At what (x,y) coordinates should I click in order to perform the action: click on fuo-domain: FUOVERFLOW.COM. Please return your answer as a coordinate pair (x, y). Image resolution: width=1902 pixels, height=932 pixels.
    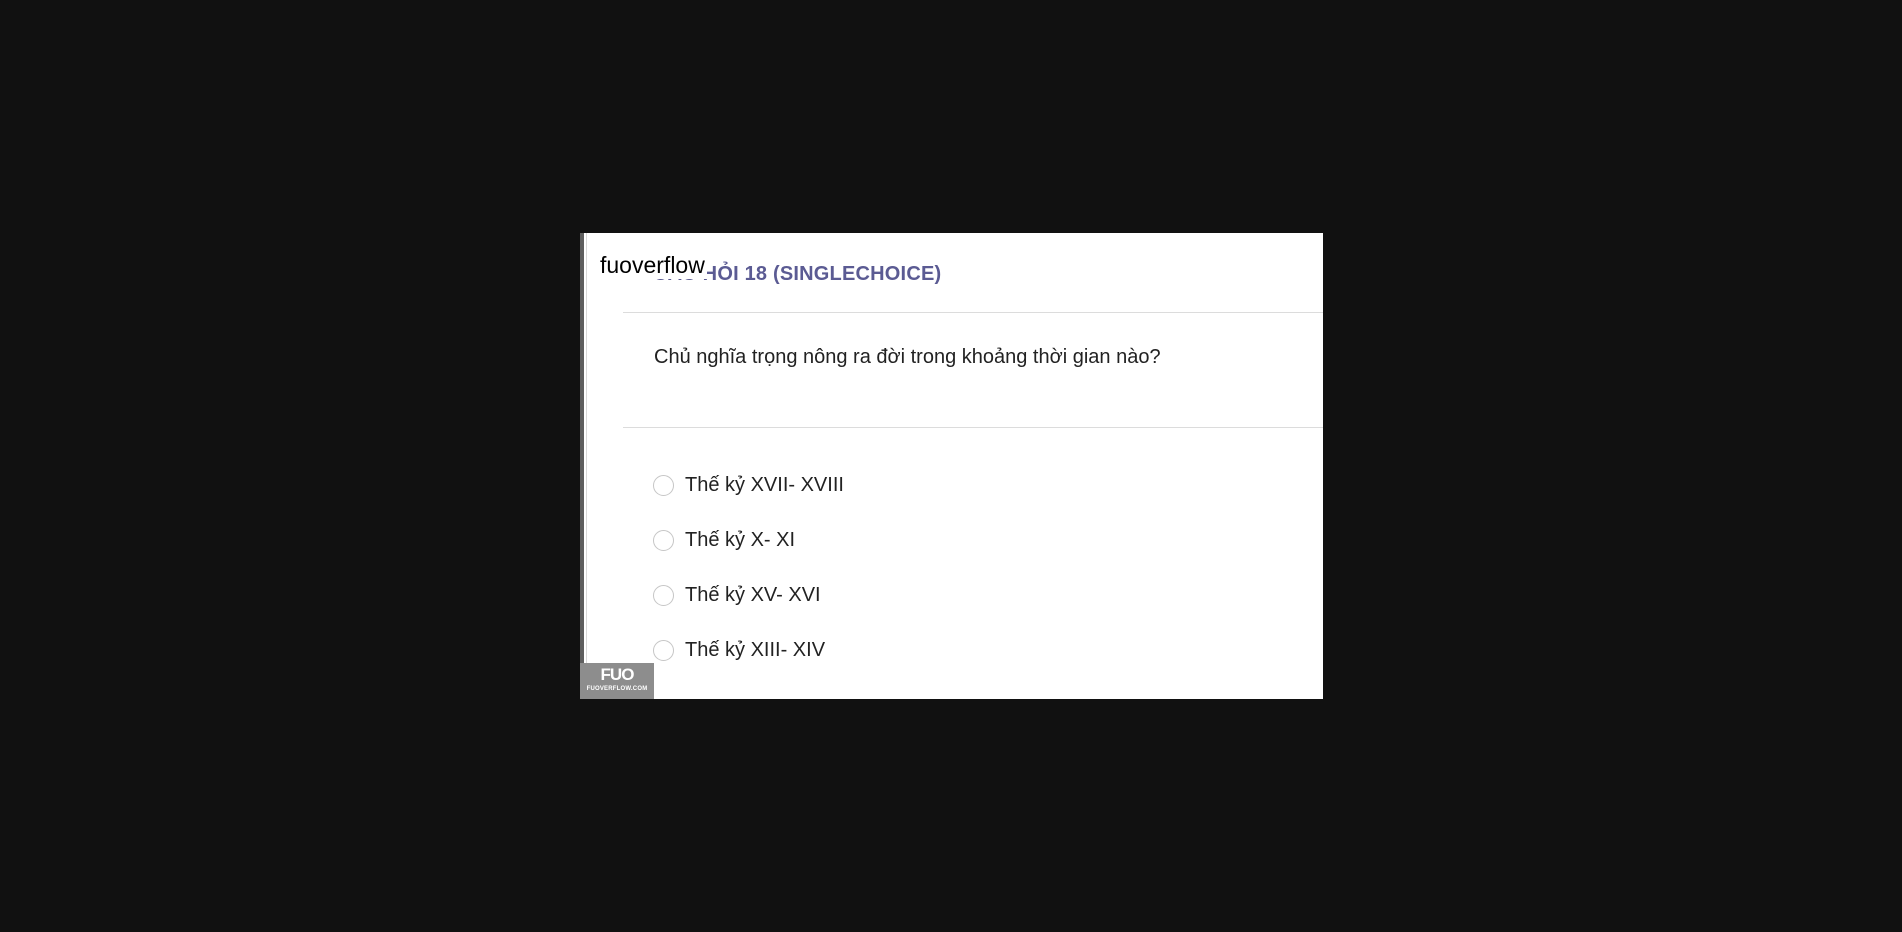
    Looking at the image, I should click on (617, 689).